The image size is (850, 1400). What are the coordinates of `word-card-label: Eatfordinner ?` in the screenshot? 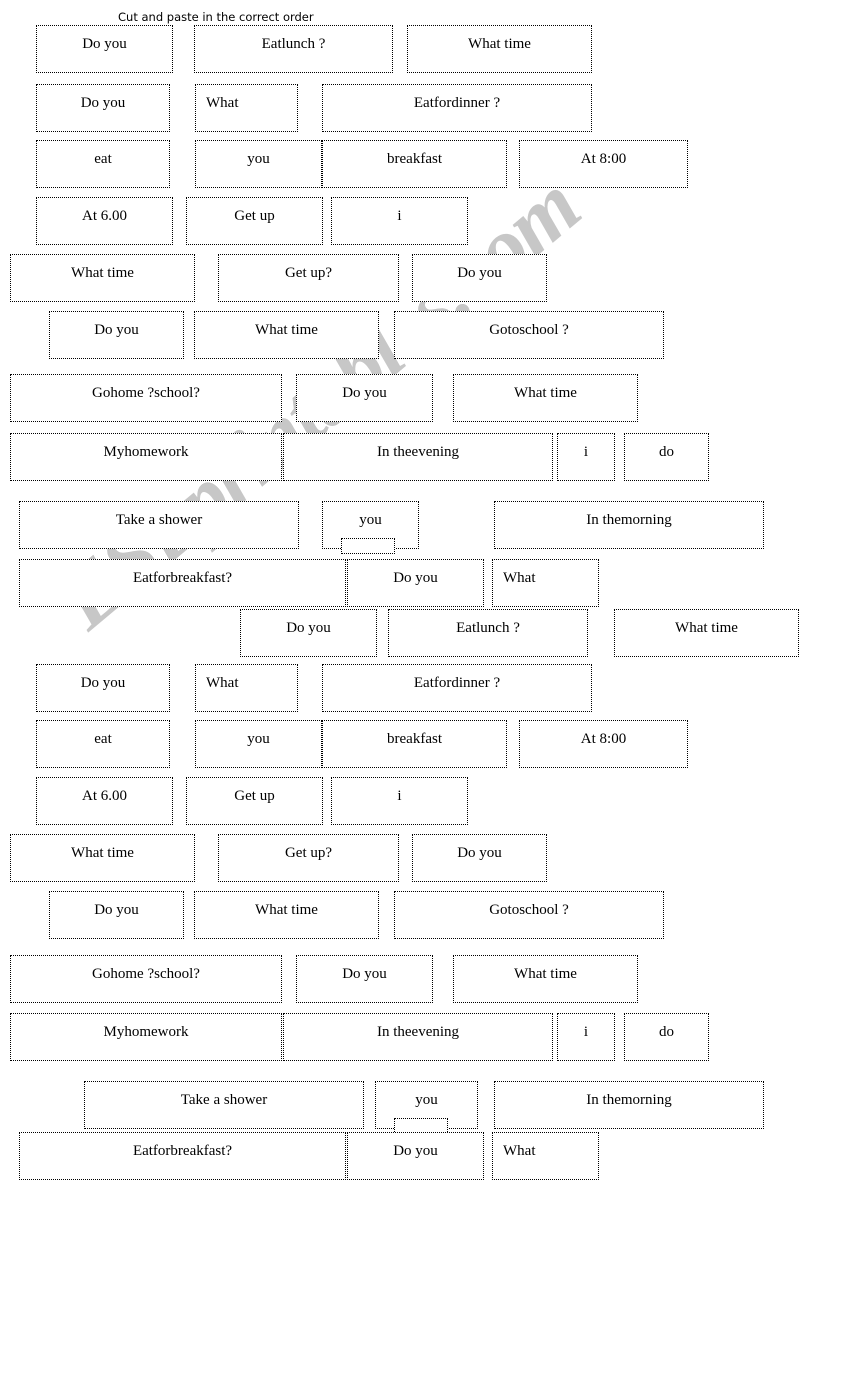 It's located at (457, 103).